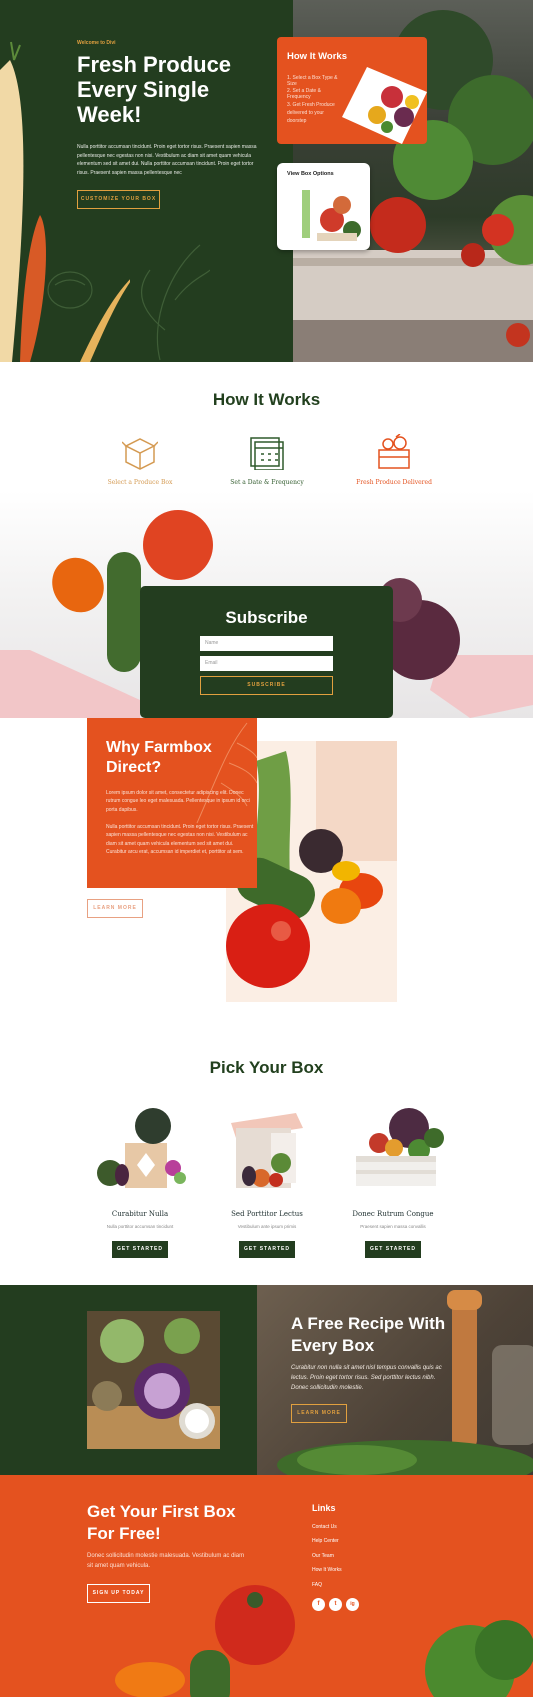 This screenshot has width=533, height=1697. Describe the element at coordinates (394, 482) in the screenshot. I see `step-fresh-delivered: Fresh Produce Delivered` at that location.